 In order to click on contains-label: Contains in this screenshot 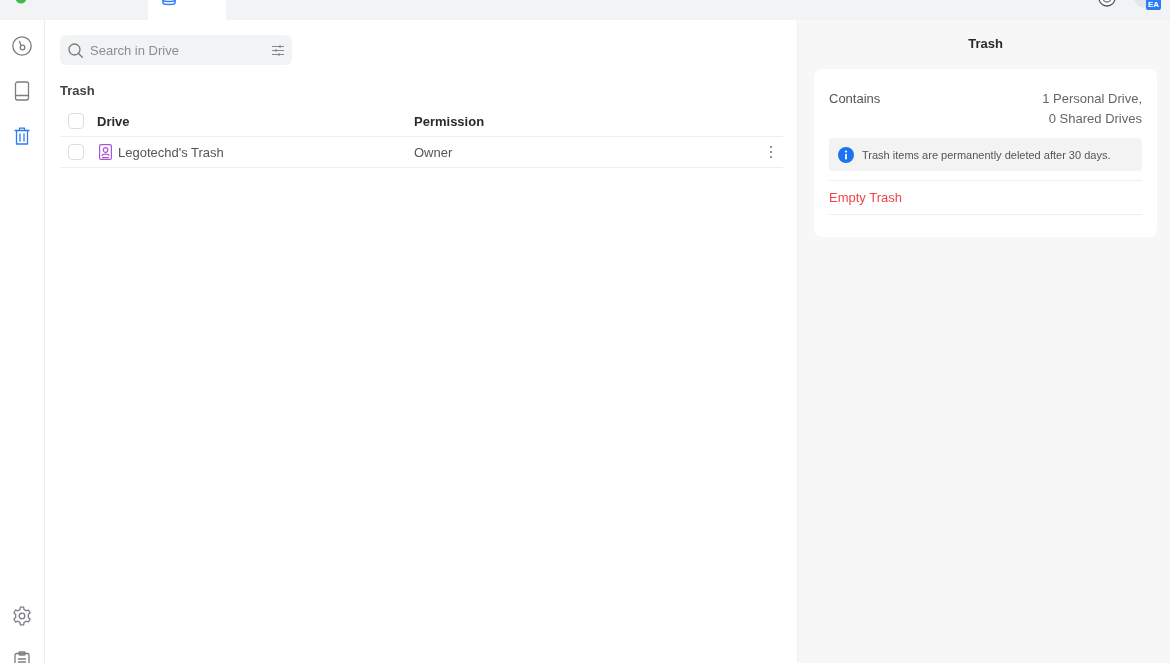, I will do `click(855, 99)`.